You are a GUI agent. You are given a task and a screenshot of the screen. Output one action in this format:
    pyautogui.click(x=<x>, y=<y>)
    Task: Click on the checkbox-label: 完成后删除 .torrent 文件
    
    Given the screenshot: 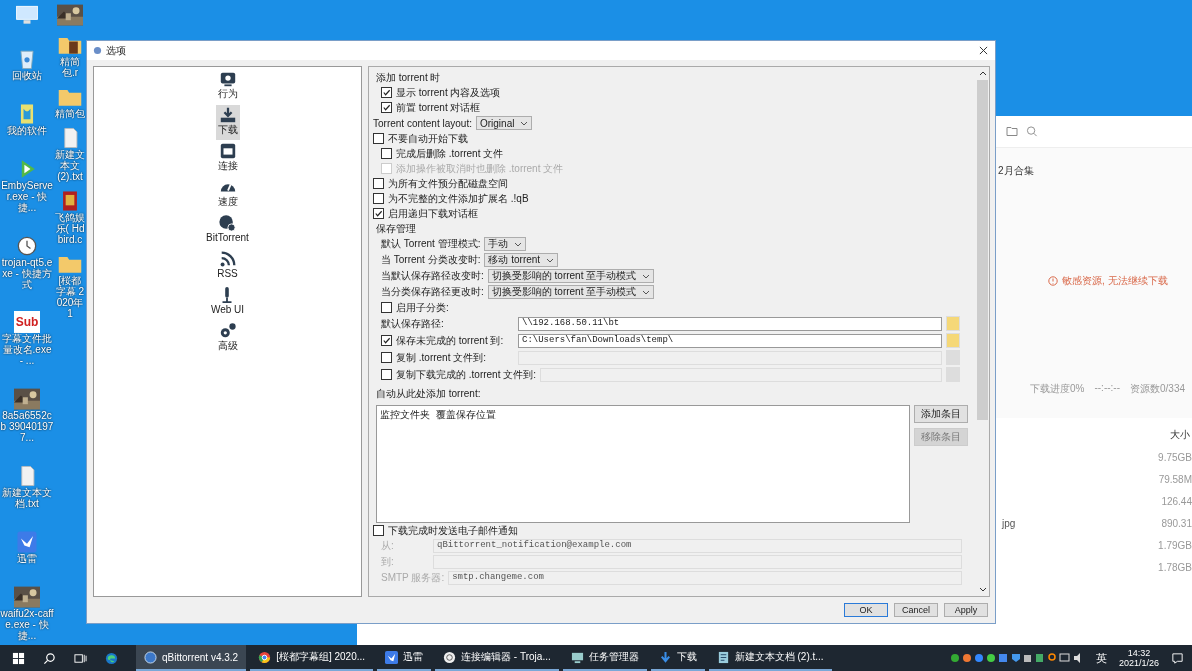 What is the action you would take?
    pyautogui.click(x=450, y=153)
    